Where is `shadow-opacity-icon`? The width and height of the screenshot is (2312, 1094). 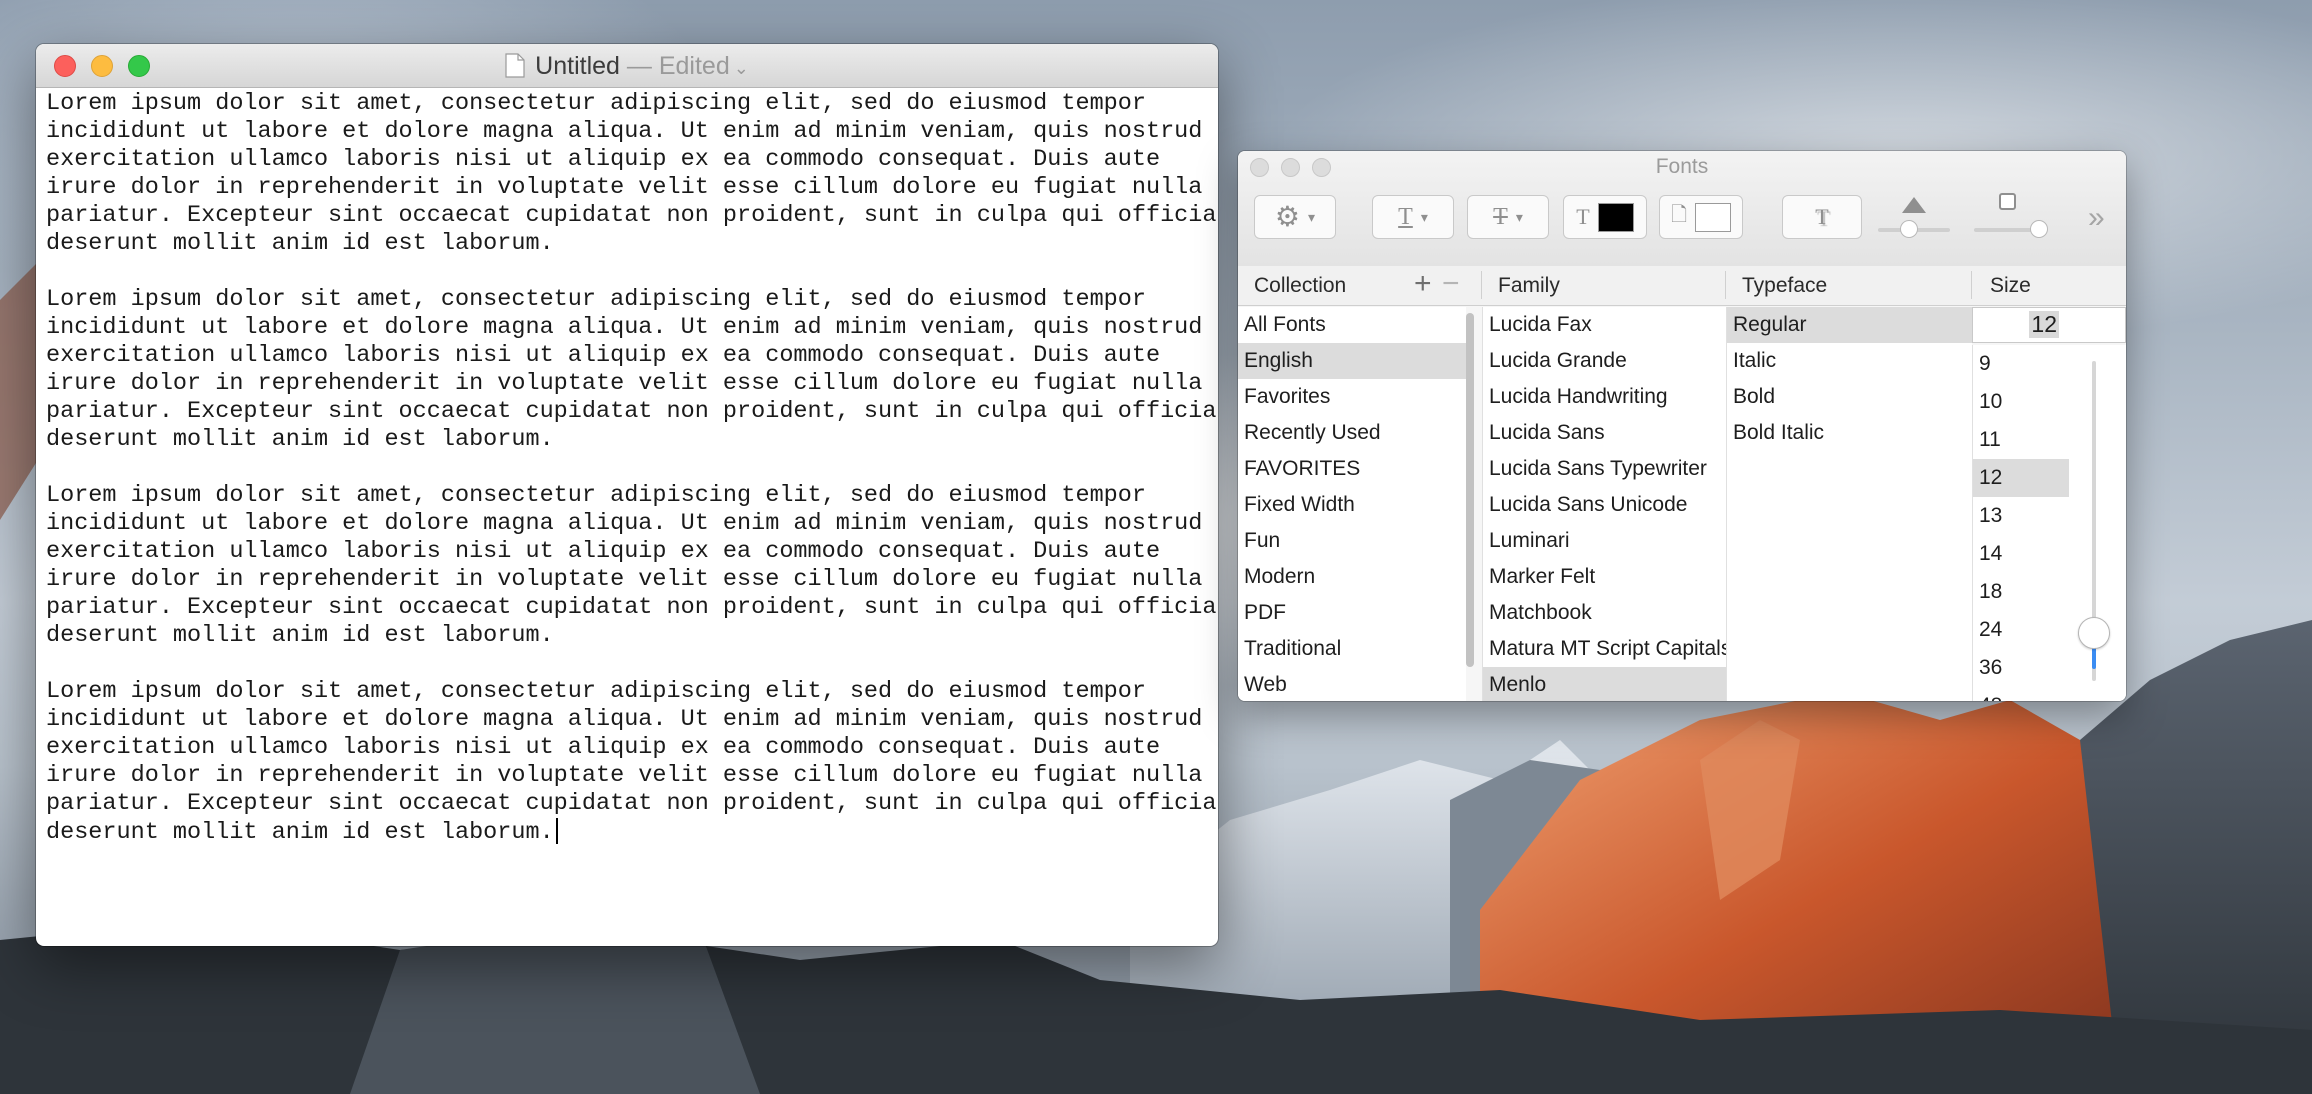
shadow-opacity-icon is located at coordinates (1914, 205).